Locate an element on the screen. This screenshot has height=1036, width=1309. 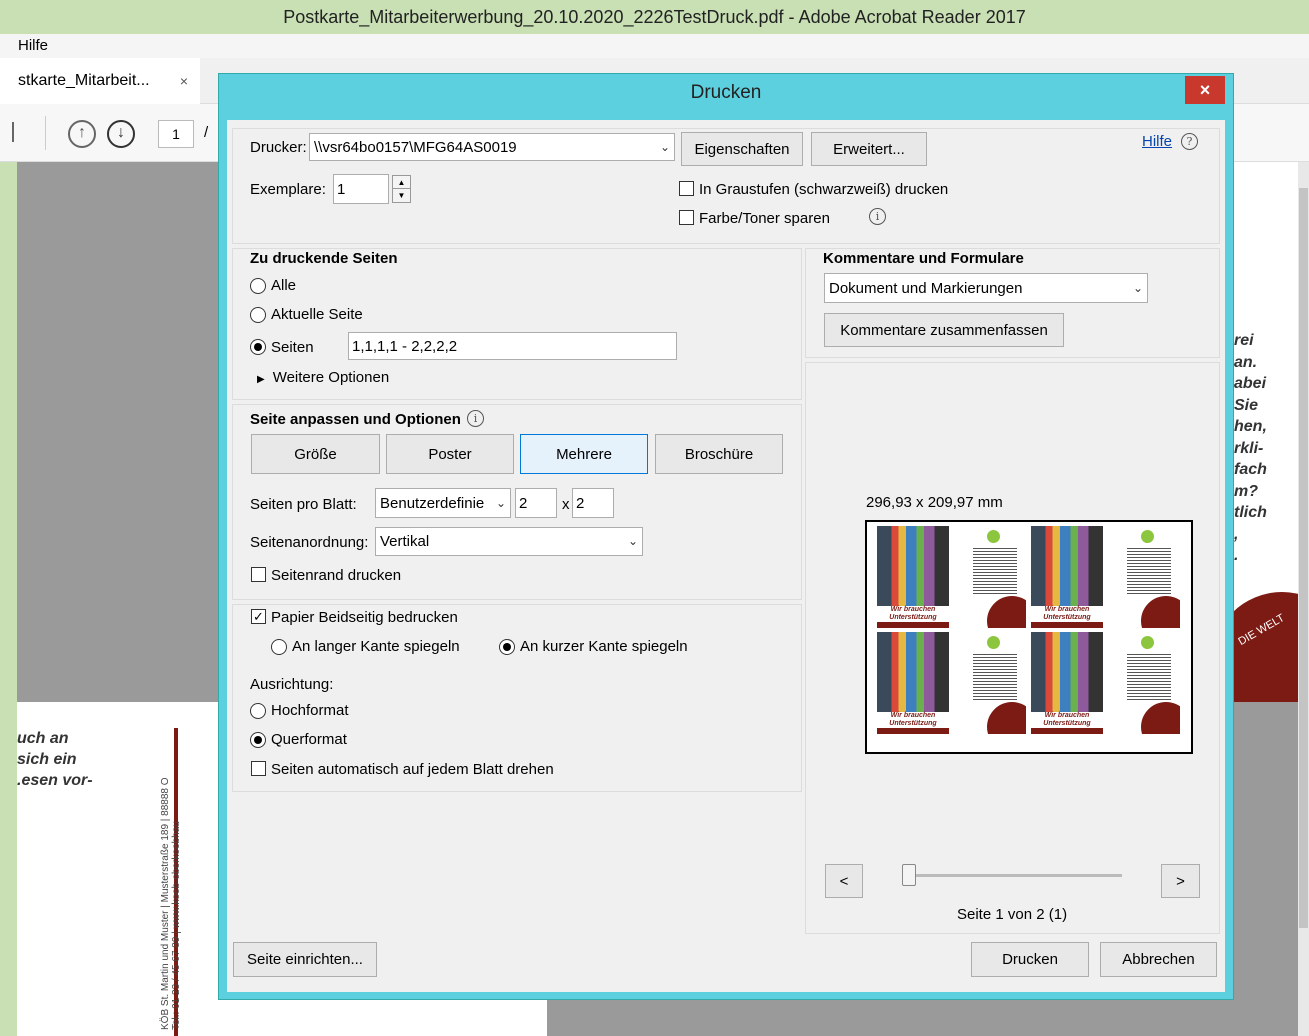
preview-slider-track is located at coordinates (1015, 875).